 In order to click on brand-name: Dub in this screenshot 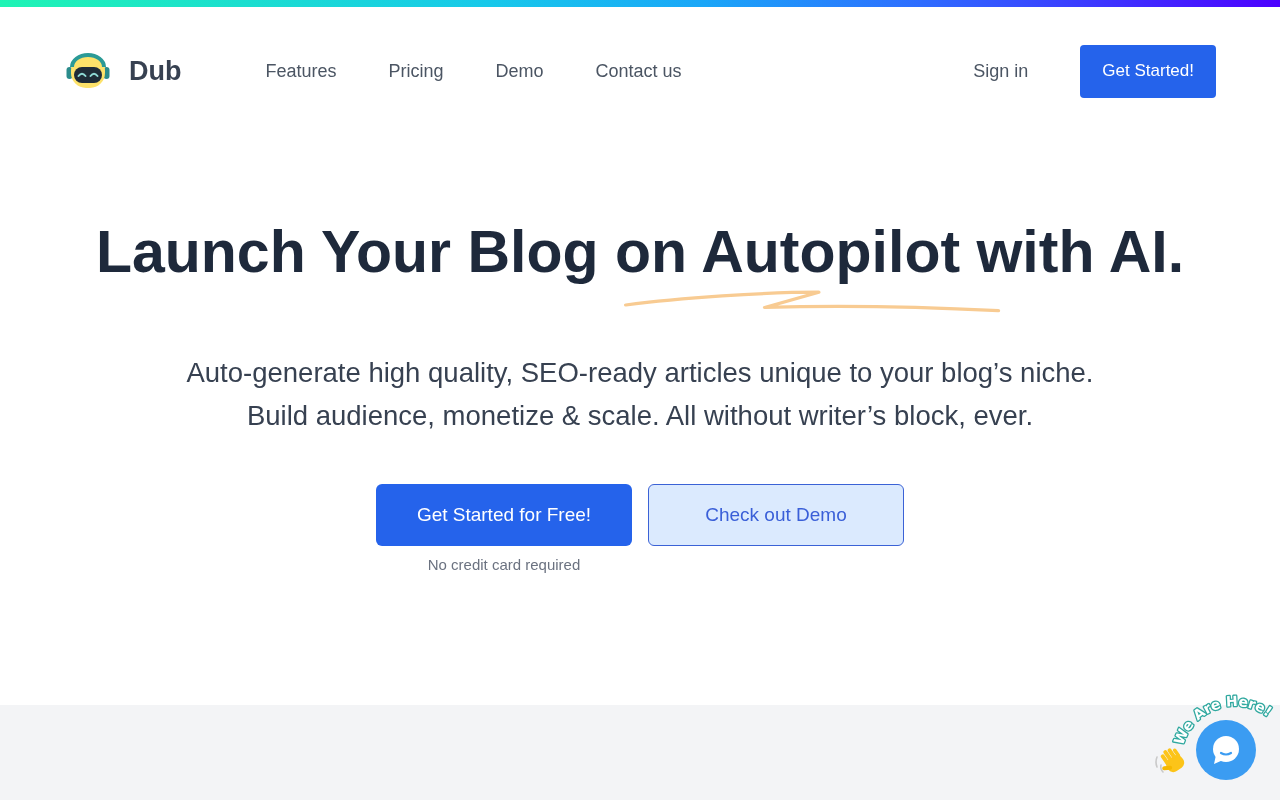, I will do `click(155, 71)`.